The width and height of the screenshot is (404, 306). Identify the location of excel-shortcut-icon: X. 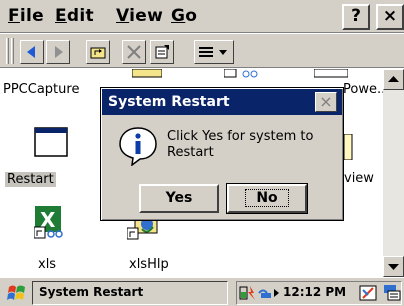
(49, 222).